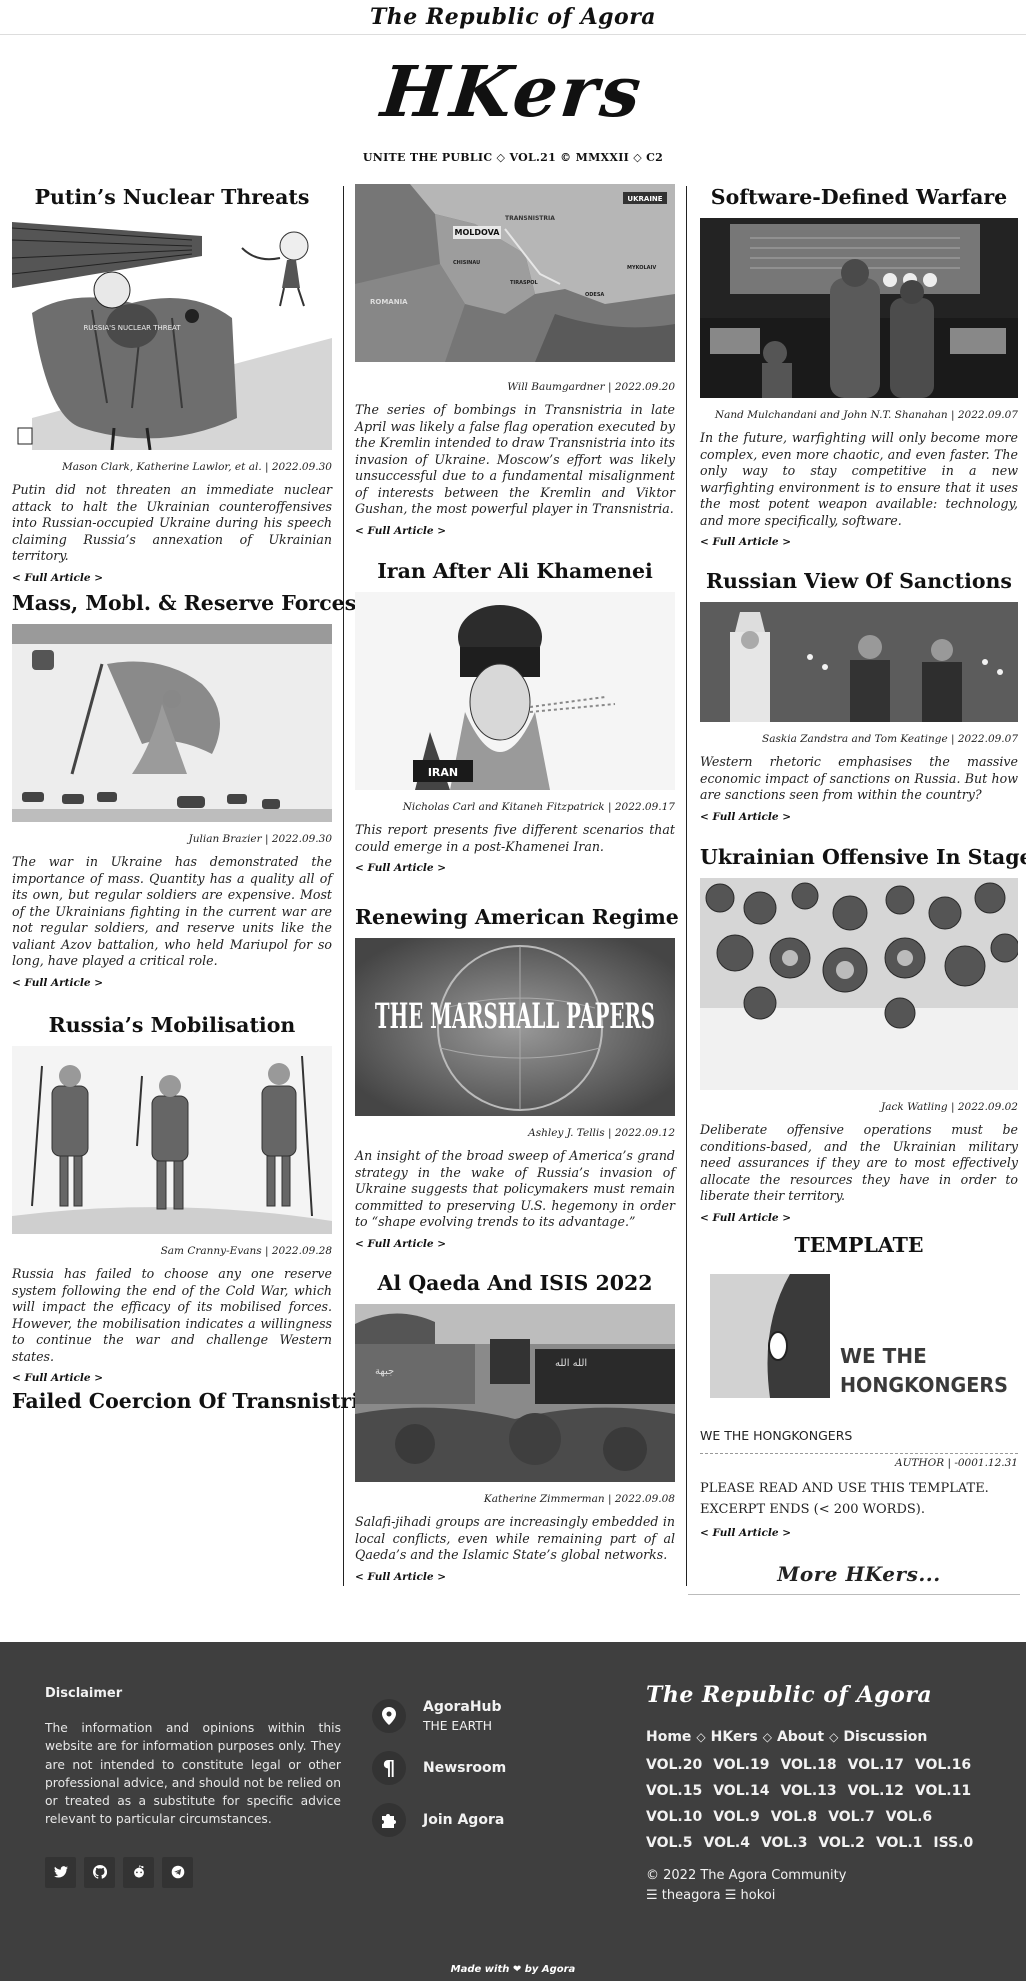  Describe the element at coordinates (800, 1737) in the screenshot. I see `nav-about: About` at that location.